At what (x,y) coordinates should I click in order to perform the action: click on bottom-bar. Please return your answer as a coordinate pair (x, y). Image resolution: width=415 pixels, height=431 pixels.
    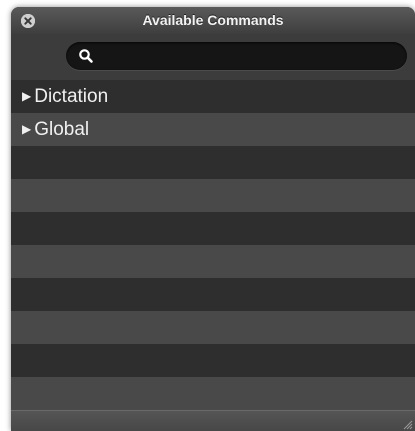
    Looking at the image, I should click on (213, 420).